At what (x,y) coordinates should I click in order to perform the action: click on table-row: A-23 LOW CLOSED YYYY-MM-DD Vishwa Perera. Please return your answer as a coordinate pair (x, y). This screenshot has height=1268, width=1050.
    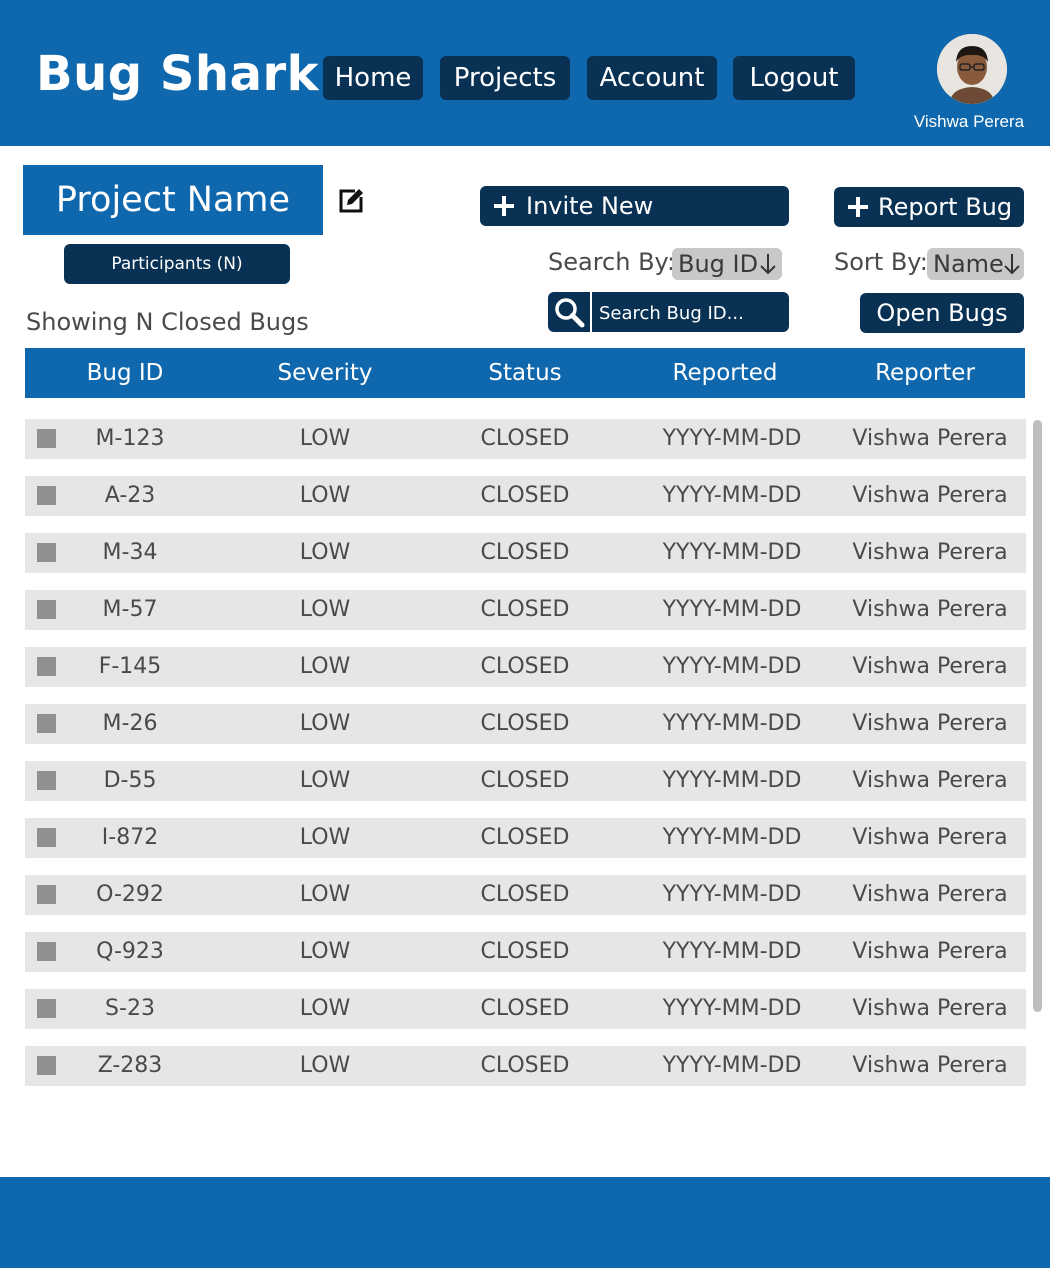
    Looking at the image, I should click on (525, 496).